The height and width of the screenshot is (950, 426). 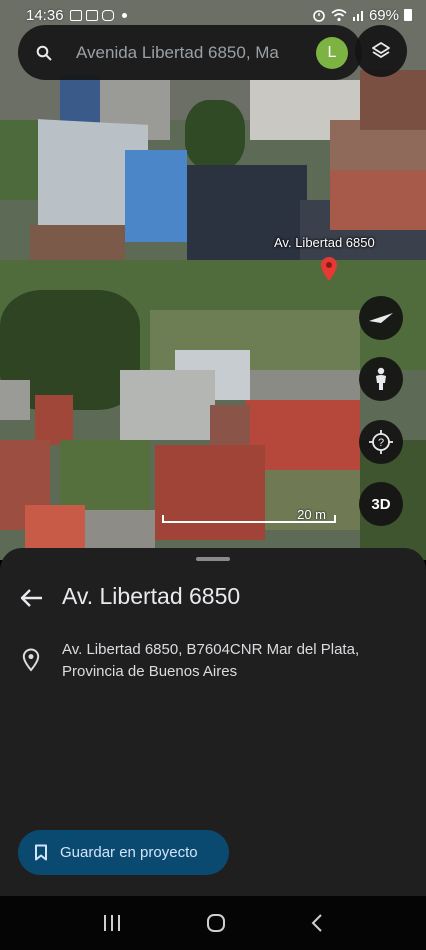 I want to click on alarm-icon, so click(x=319, y=16).